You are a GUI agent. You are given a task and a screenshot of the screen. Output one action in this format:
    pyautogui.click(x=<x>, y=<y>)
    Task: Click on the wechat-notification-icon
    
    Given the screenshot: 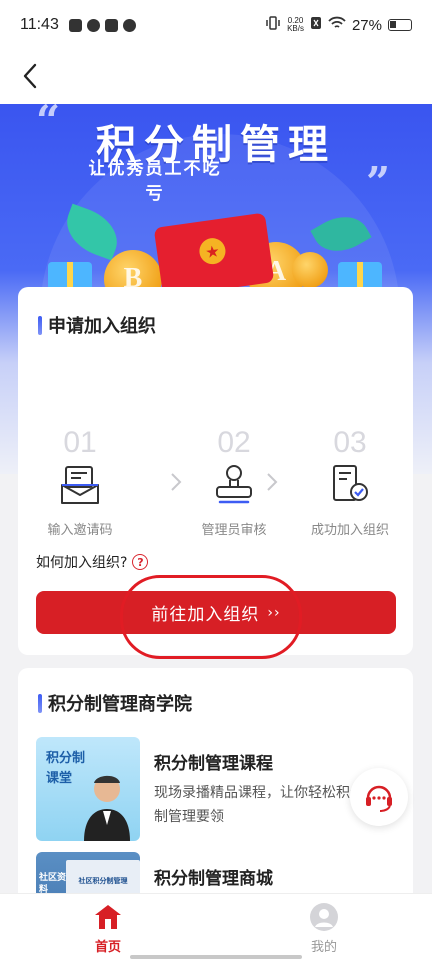 What is the action you would take?
    pyautogui.click(x=129, y=25)
    